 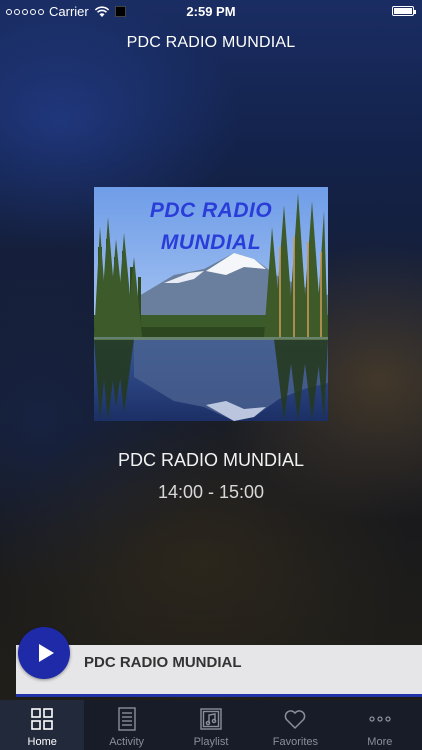 What do you see at coordinates (42, 719) in the screenshot?
I see `grid-icon` at bounding box center [42, 719].